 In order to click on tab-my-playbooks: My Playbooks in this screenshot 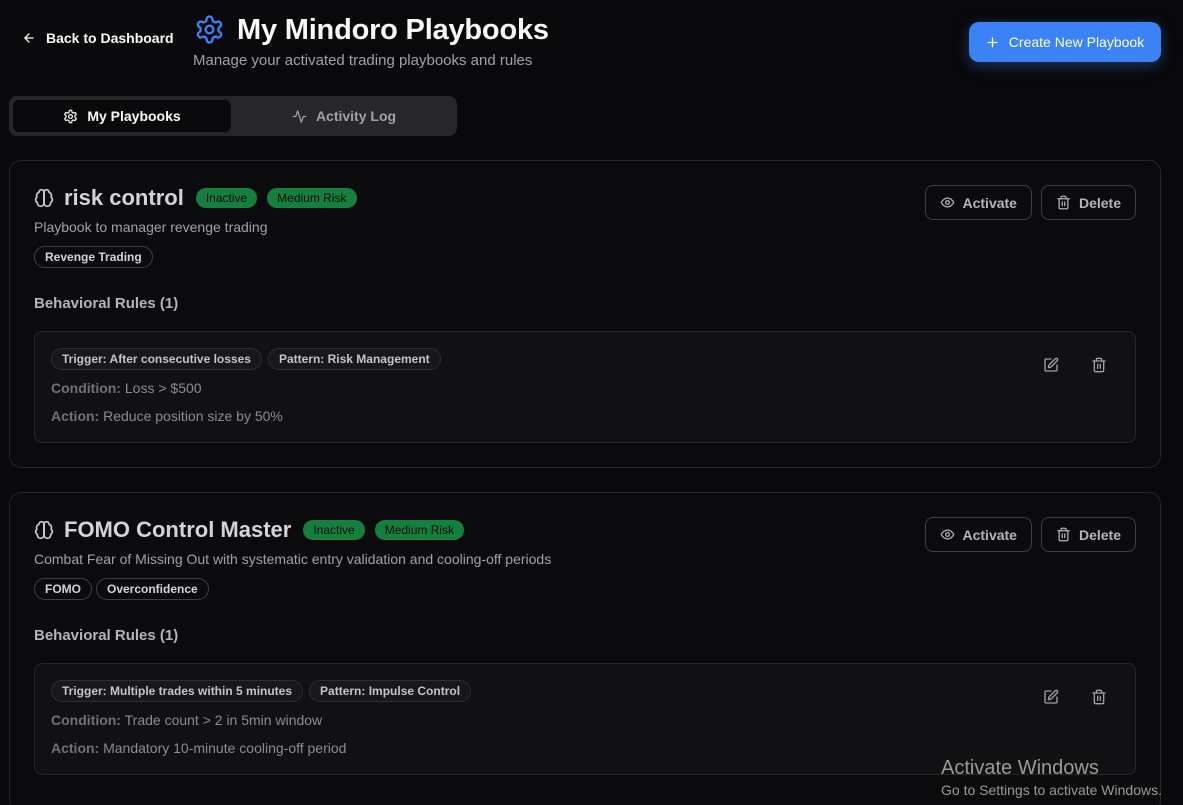, I will do `click(122, 116)`.